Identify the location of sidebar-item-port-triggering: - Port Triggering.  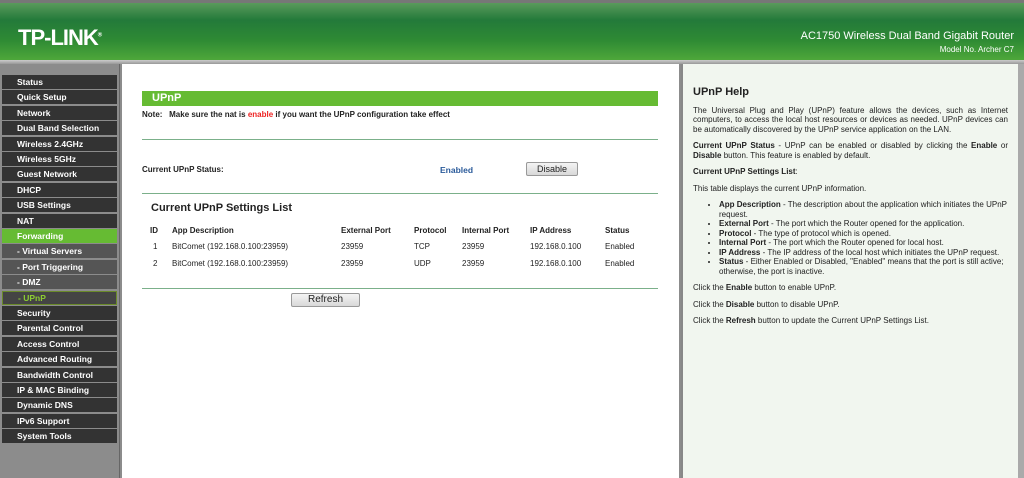
(59, 266).